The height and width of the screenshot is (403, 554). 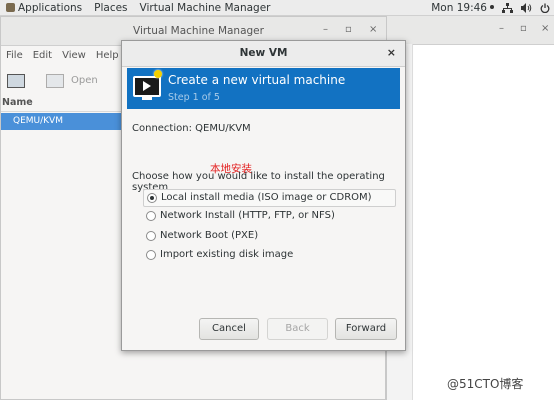 I want to click on option-label: Import existing disk image, so click(x=227, y=254).